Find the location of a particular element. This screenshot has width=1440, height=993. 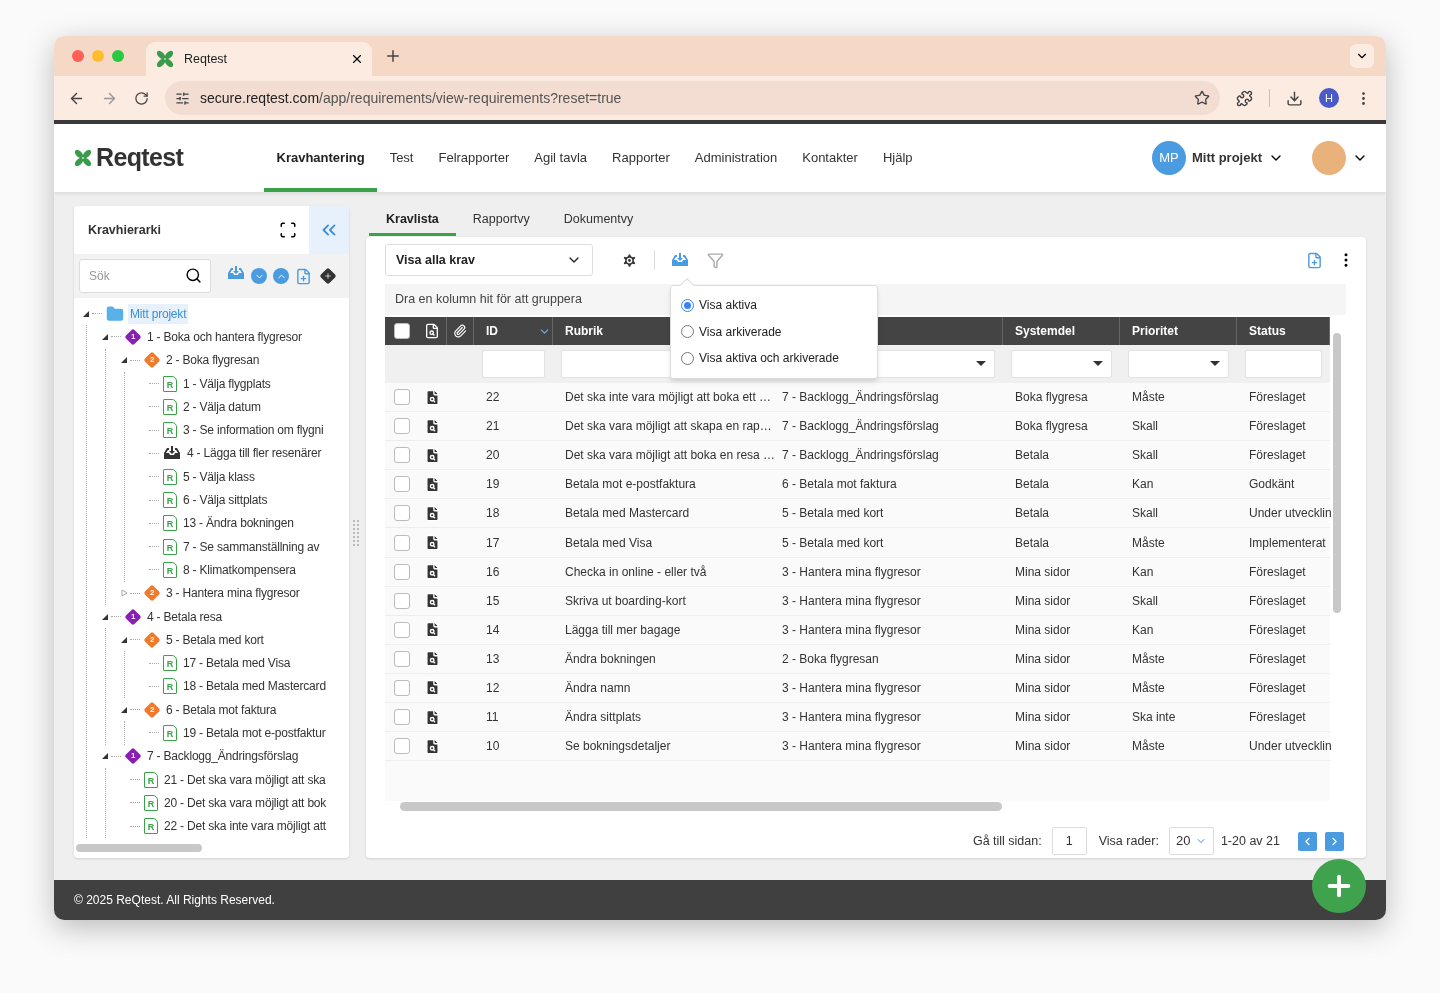

group-hint: Dra en kolumn hit för att gruppera is located at coordinates (488, 300).